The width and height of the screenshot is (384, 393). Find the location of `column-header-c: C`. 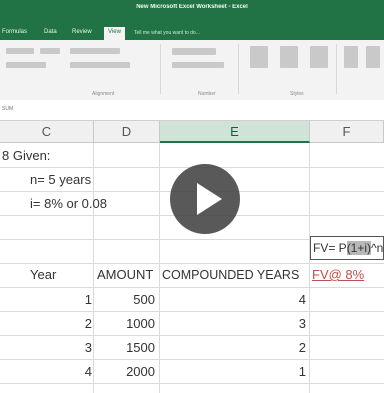

column-header-c: C is located at coordinates (47, 132).